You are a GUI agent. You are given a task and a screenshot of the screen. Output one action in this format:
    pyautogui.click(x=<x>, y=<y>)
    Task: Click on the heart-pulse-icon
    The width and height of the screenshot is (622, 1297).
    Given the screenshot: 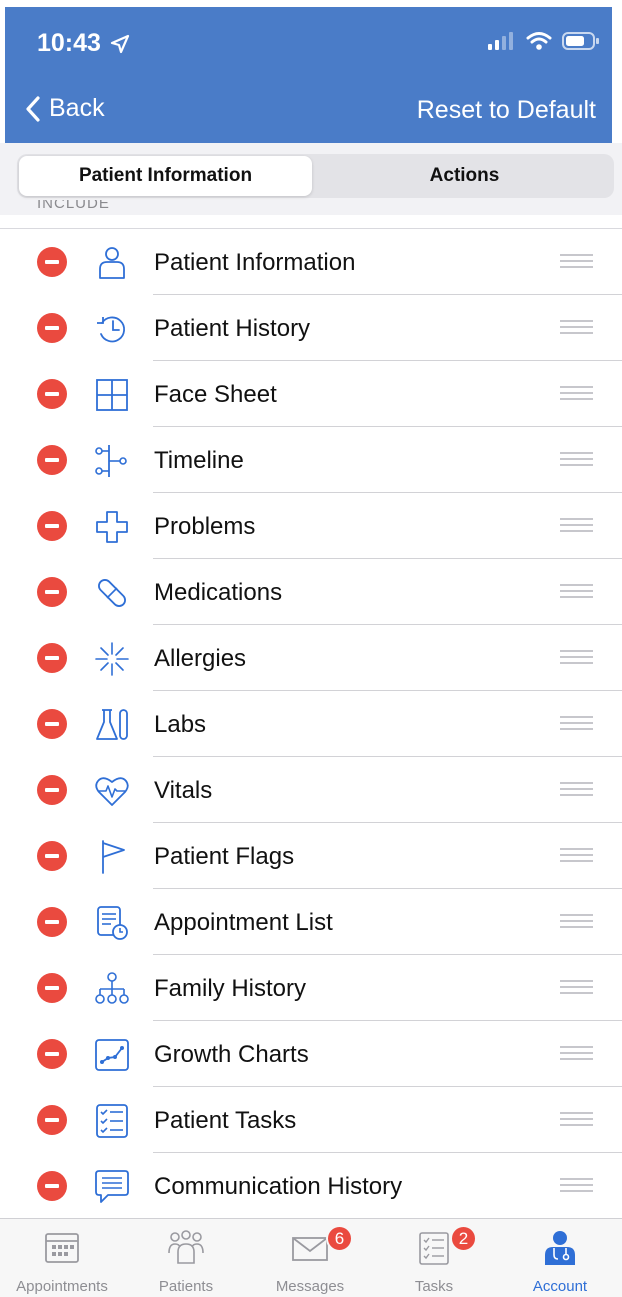 What is the action you would take?
    pyautogui.click(x=112, y=791)
    